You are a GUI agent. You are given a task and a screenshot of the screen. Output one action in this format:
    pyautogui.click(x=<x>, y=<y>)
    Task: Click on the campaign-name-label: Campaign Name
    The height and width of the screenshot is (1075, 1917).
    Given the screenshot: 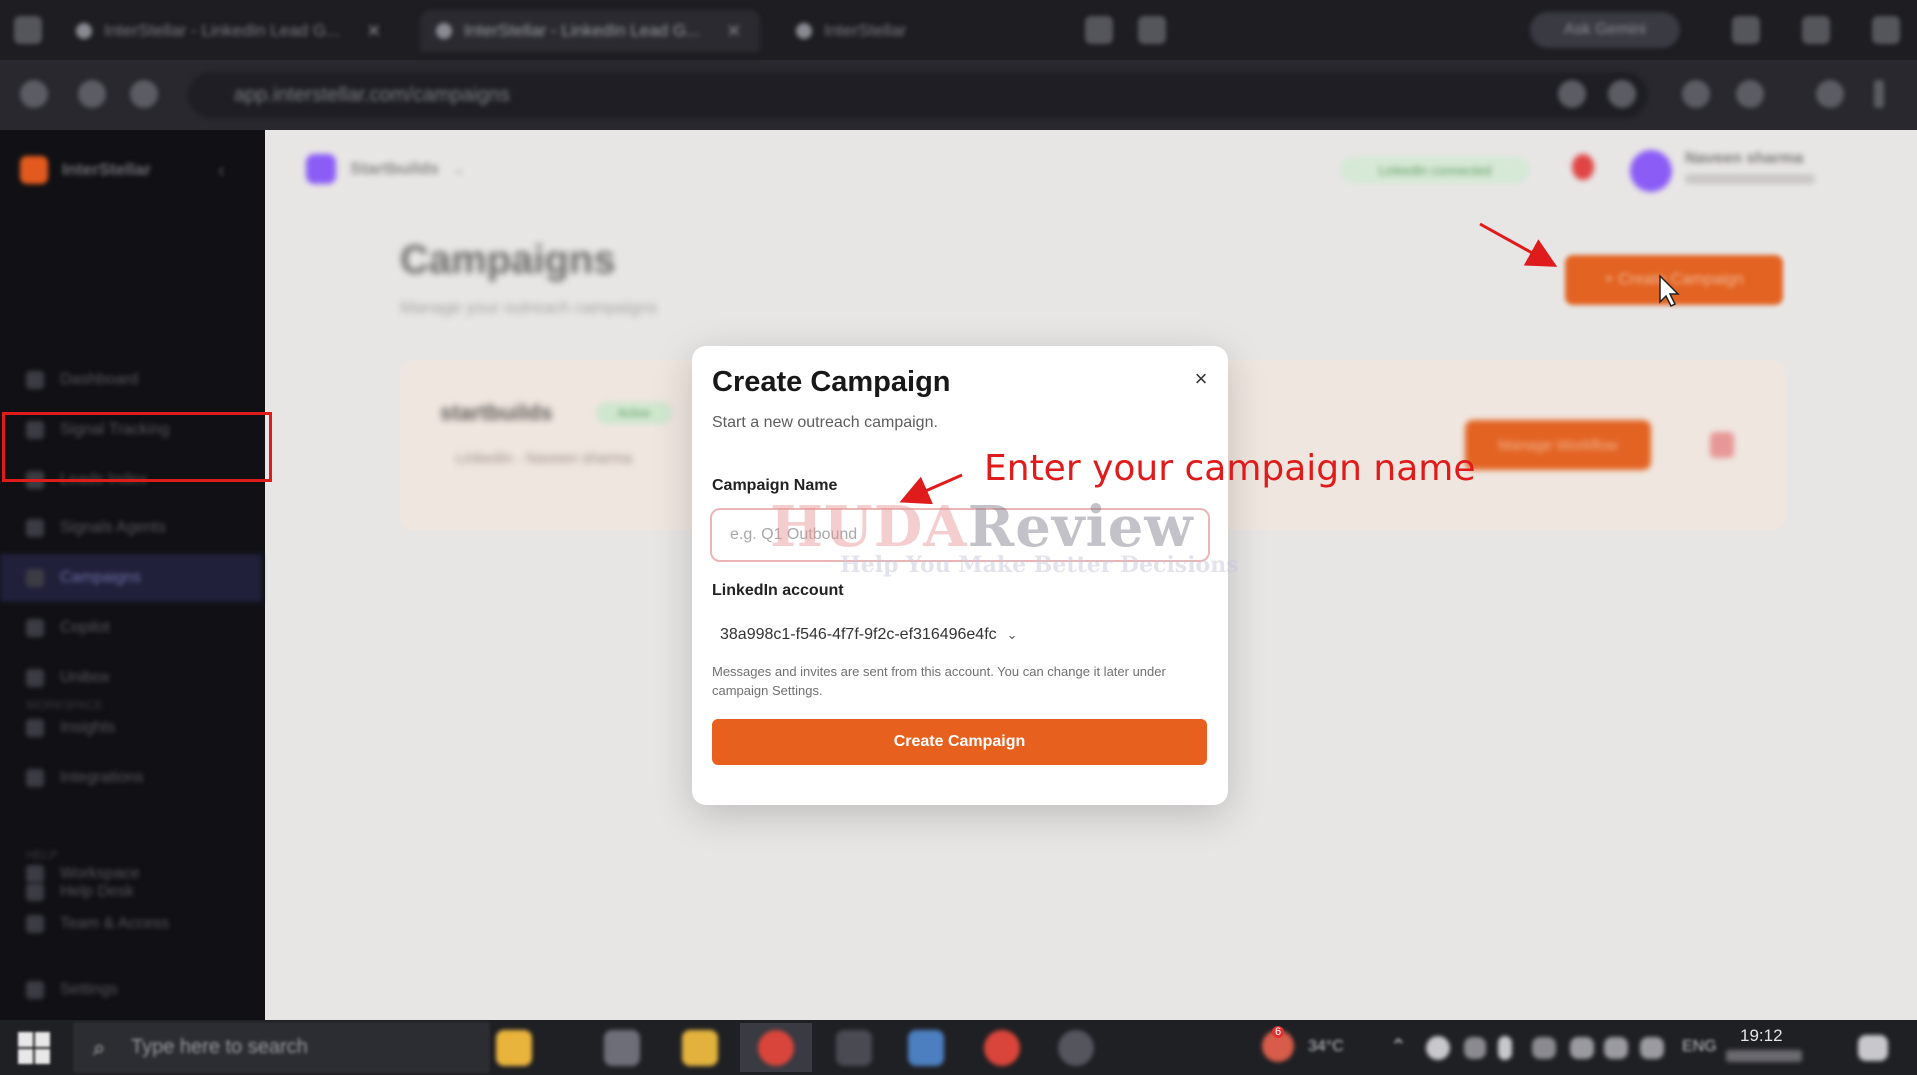 What is the action you would take?
    pyautogui.click(x=775, y=485)
    